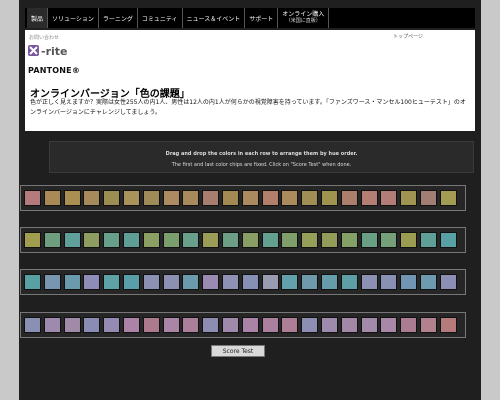  I want to click on nav-item-solutions: ソリューション, so click(73, 18).